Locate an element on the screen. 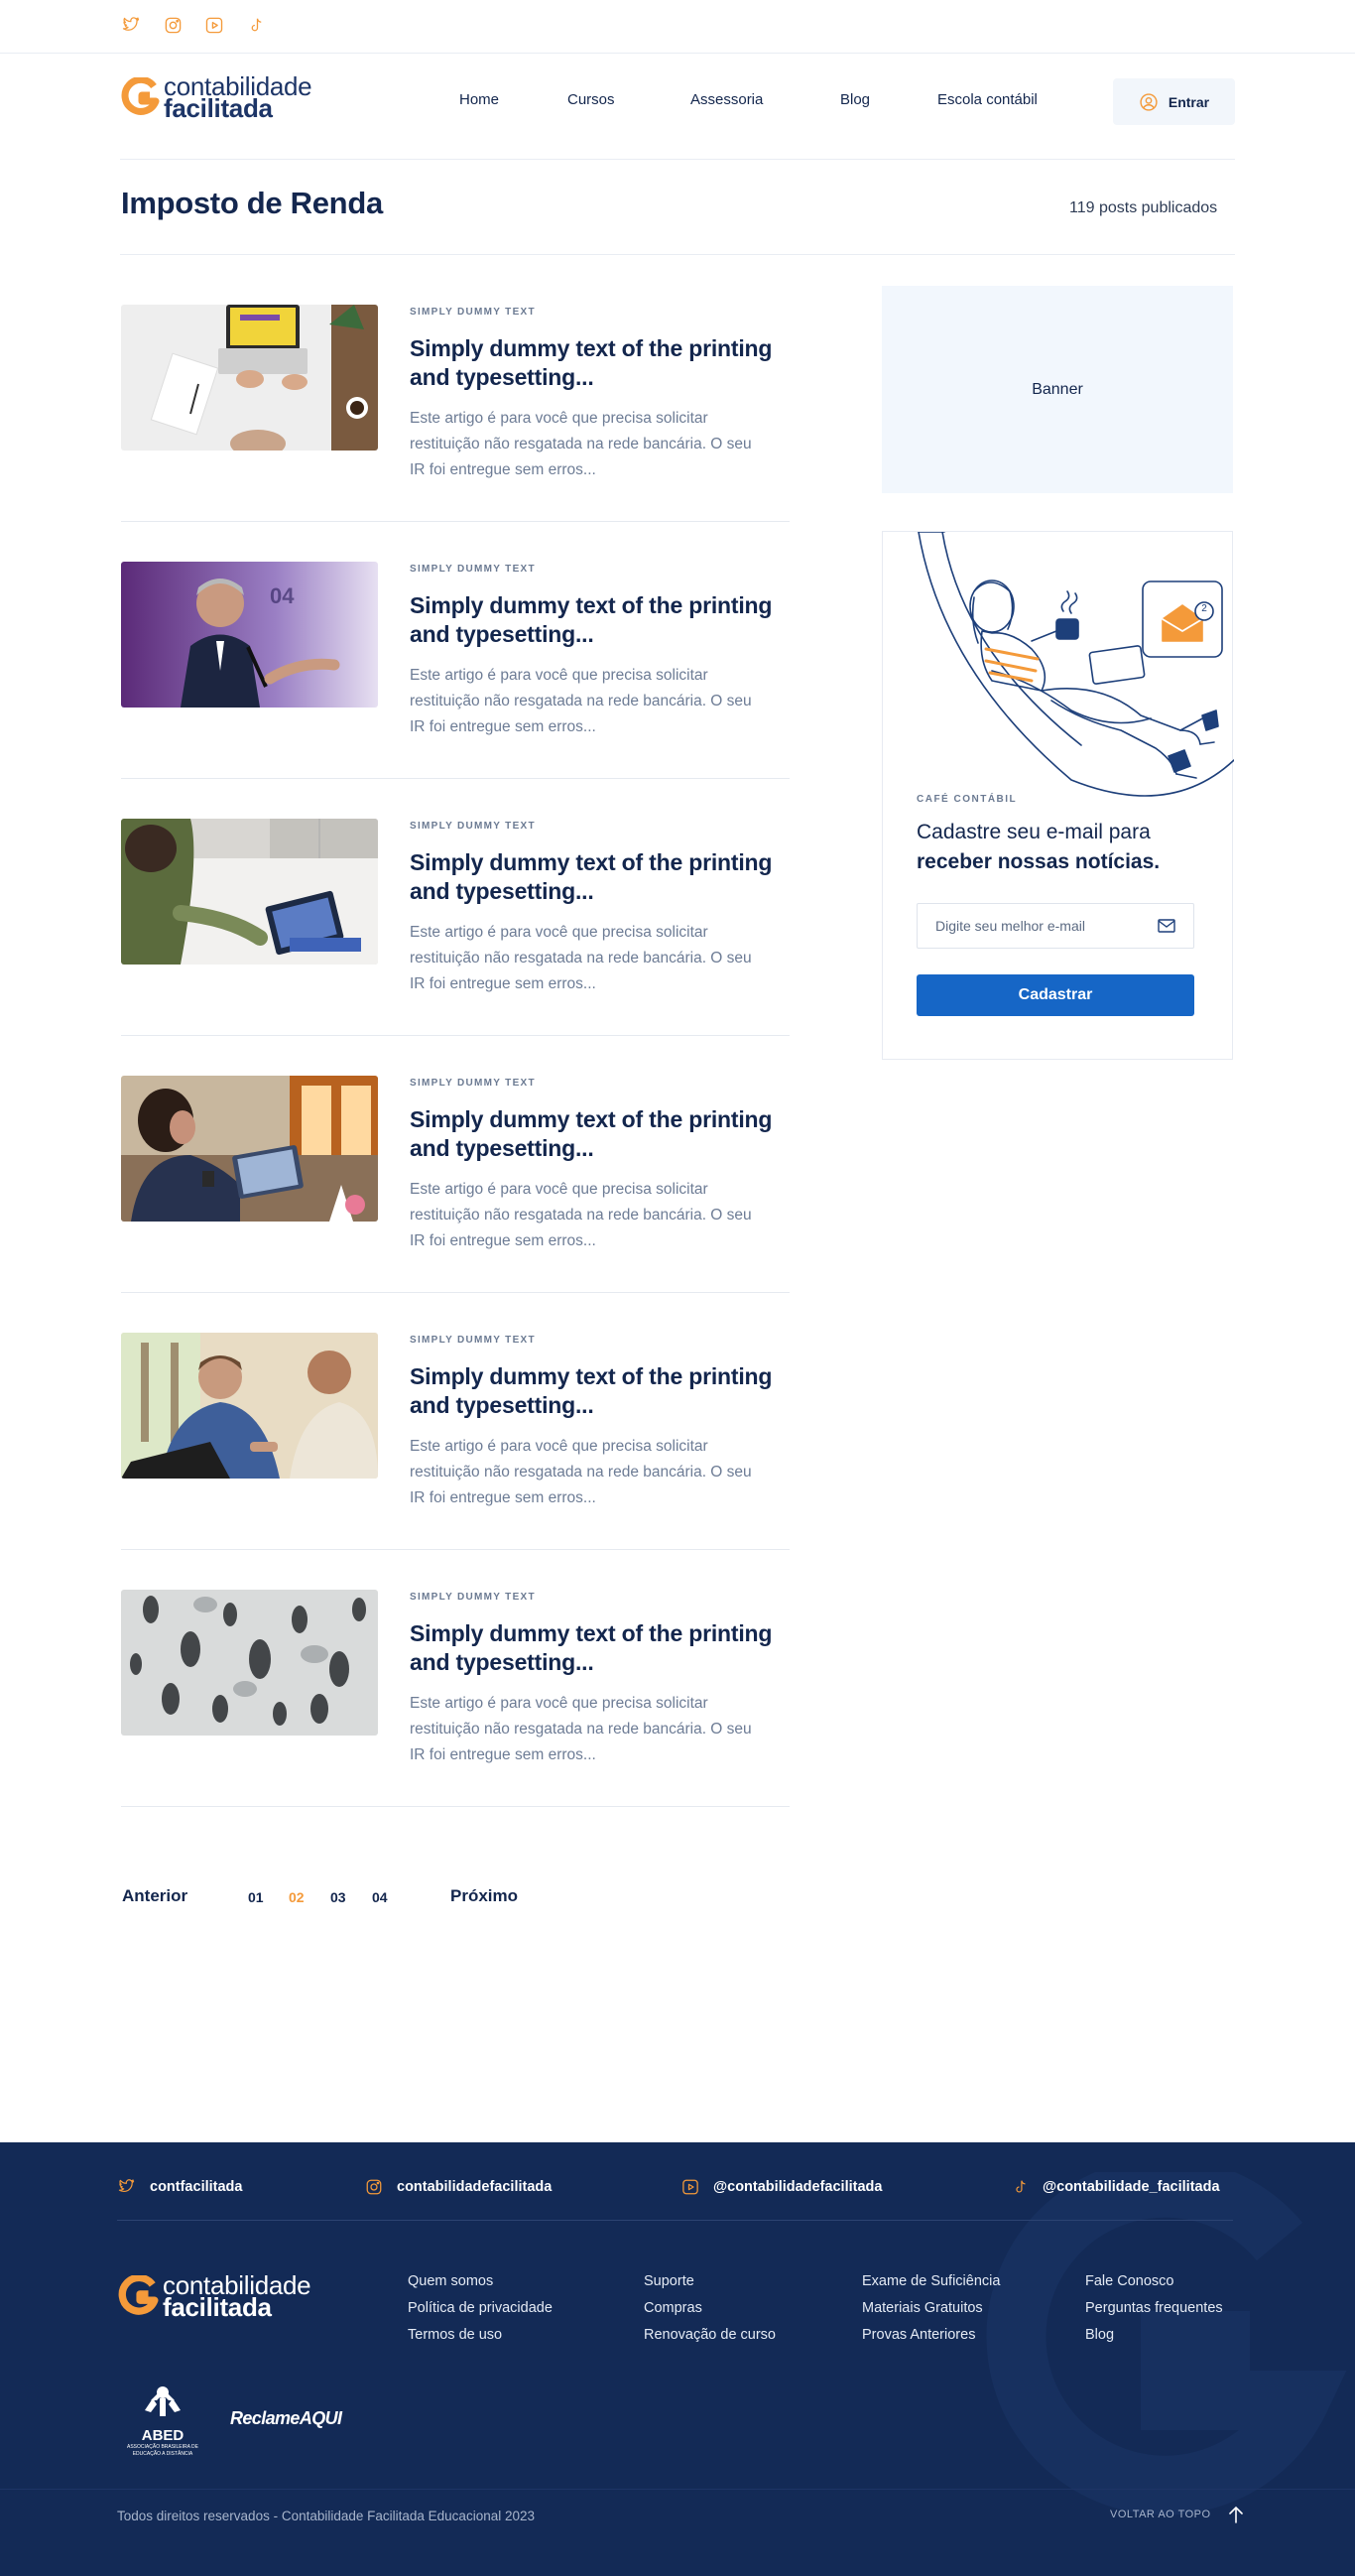  newsletter-title-plain: Cadastre seu e-mail para is located at coordinates (1034, 832).